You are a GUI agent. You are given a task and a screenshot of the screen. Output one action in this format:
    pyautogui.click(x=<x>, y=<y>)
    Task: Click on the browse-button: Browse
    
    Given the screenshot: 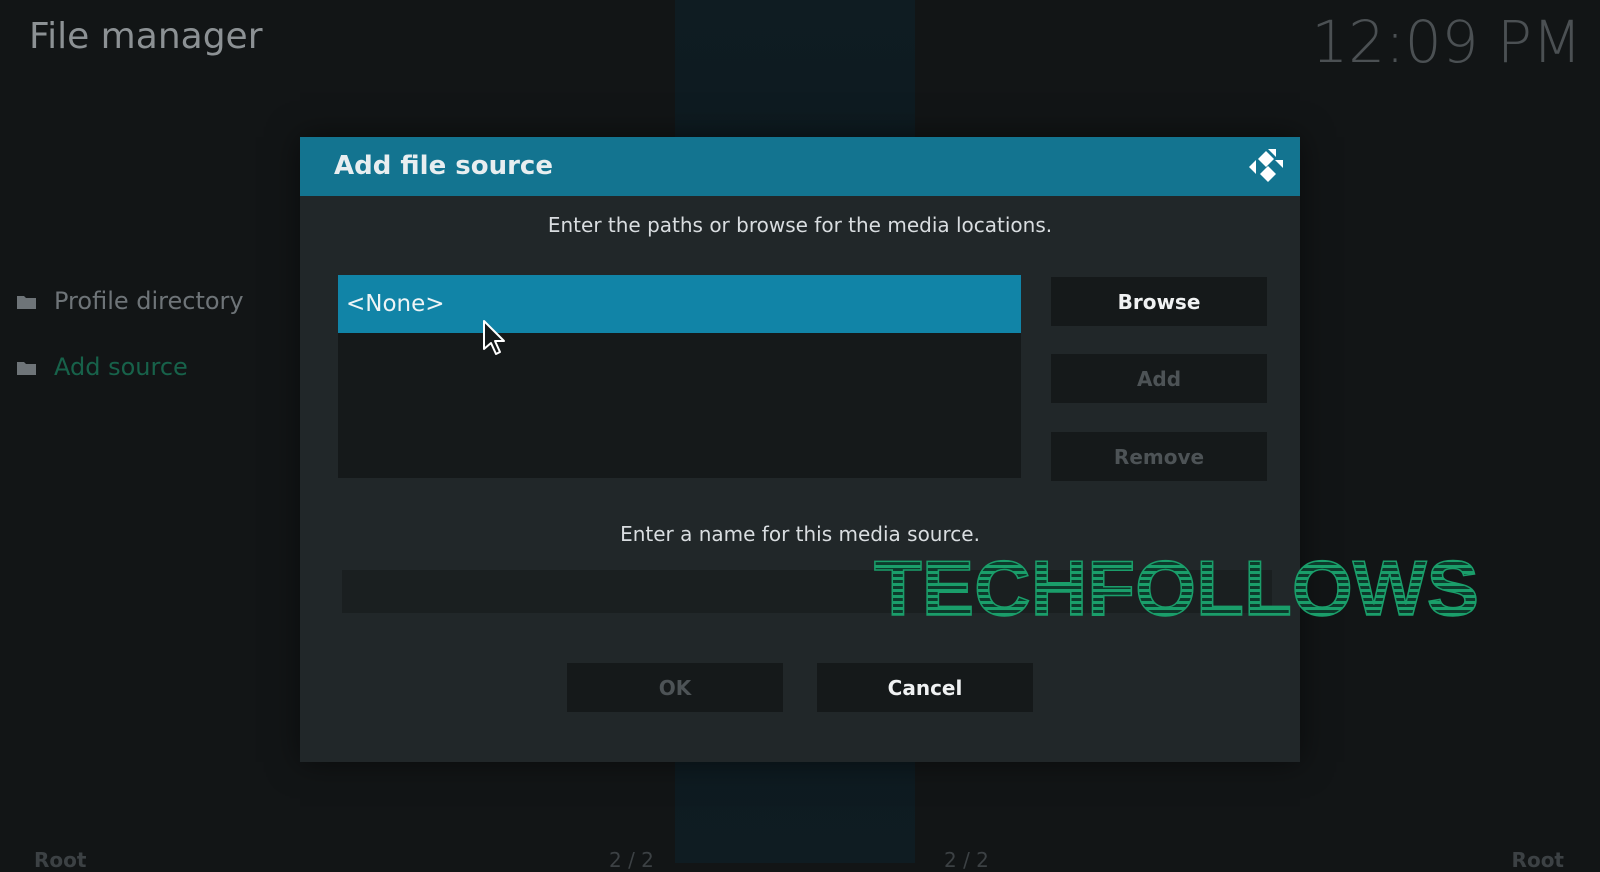 What is the action you would take?
    pyautogui.click(x=1159, y=301)
    